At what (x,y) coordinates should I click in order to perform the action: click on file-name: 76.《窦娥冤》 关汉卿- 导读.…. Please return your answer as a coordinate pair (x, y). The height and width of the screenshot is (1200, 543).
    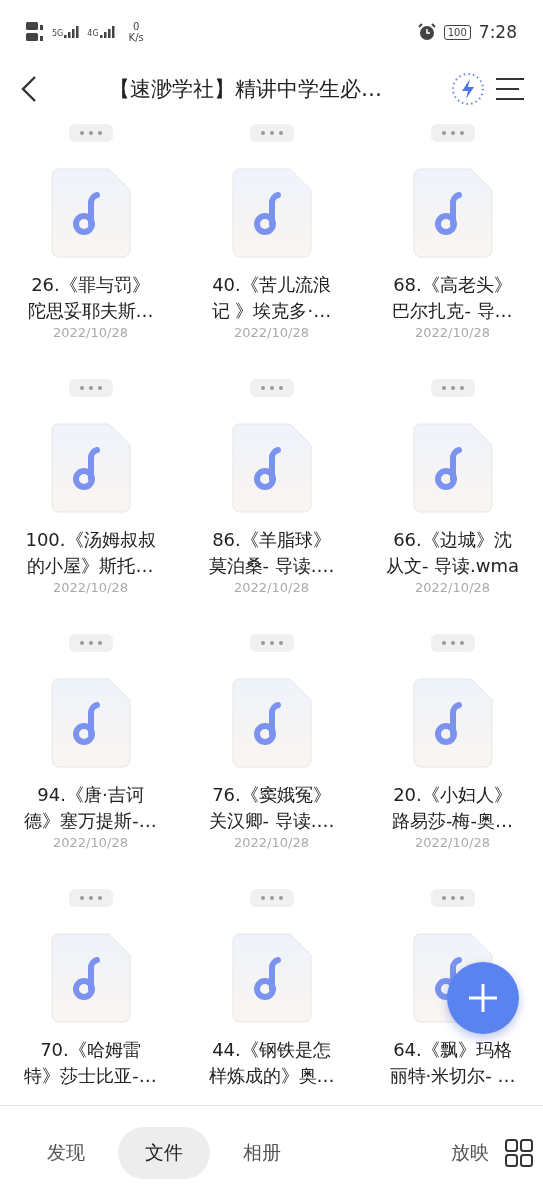
    Looking at the image, I should click on (271, 808).